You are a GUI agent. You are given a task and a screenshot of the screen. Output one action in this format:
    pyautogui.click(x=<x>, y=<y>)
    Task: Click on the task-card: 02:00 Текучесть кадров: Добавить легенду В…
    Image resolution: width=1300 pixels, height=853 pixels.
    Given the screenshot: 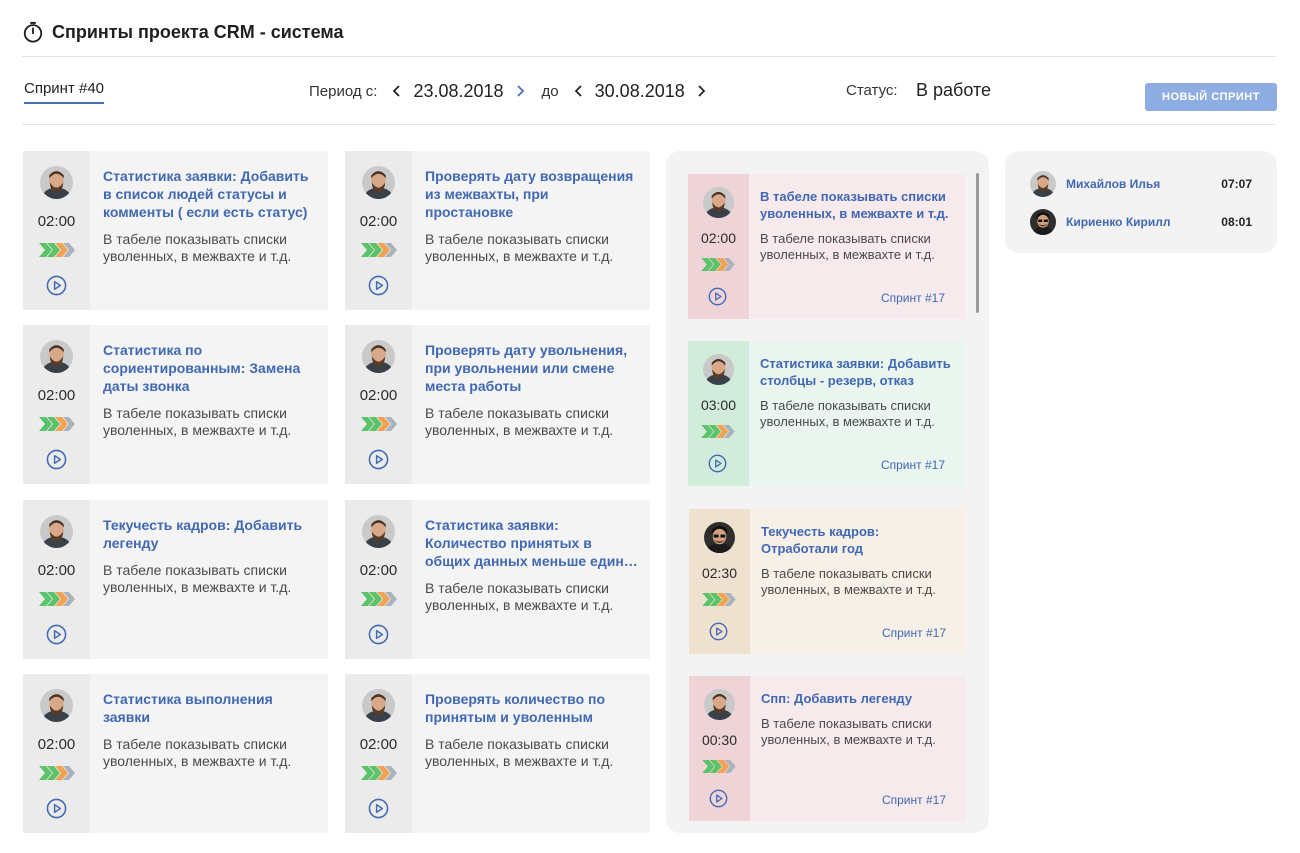 What is the action you would take?
    pyautogui.click(x=175, y=579)
    